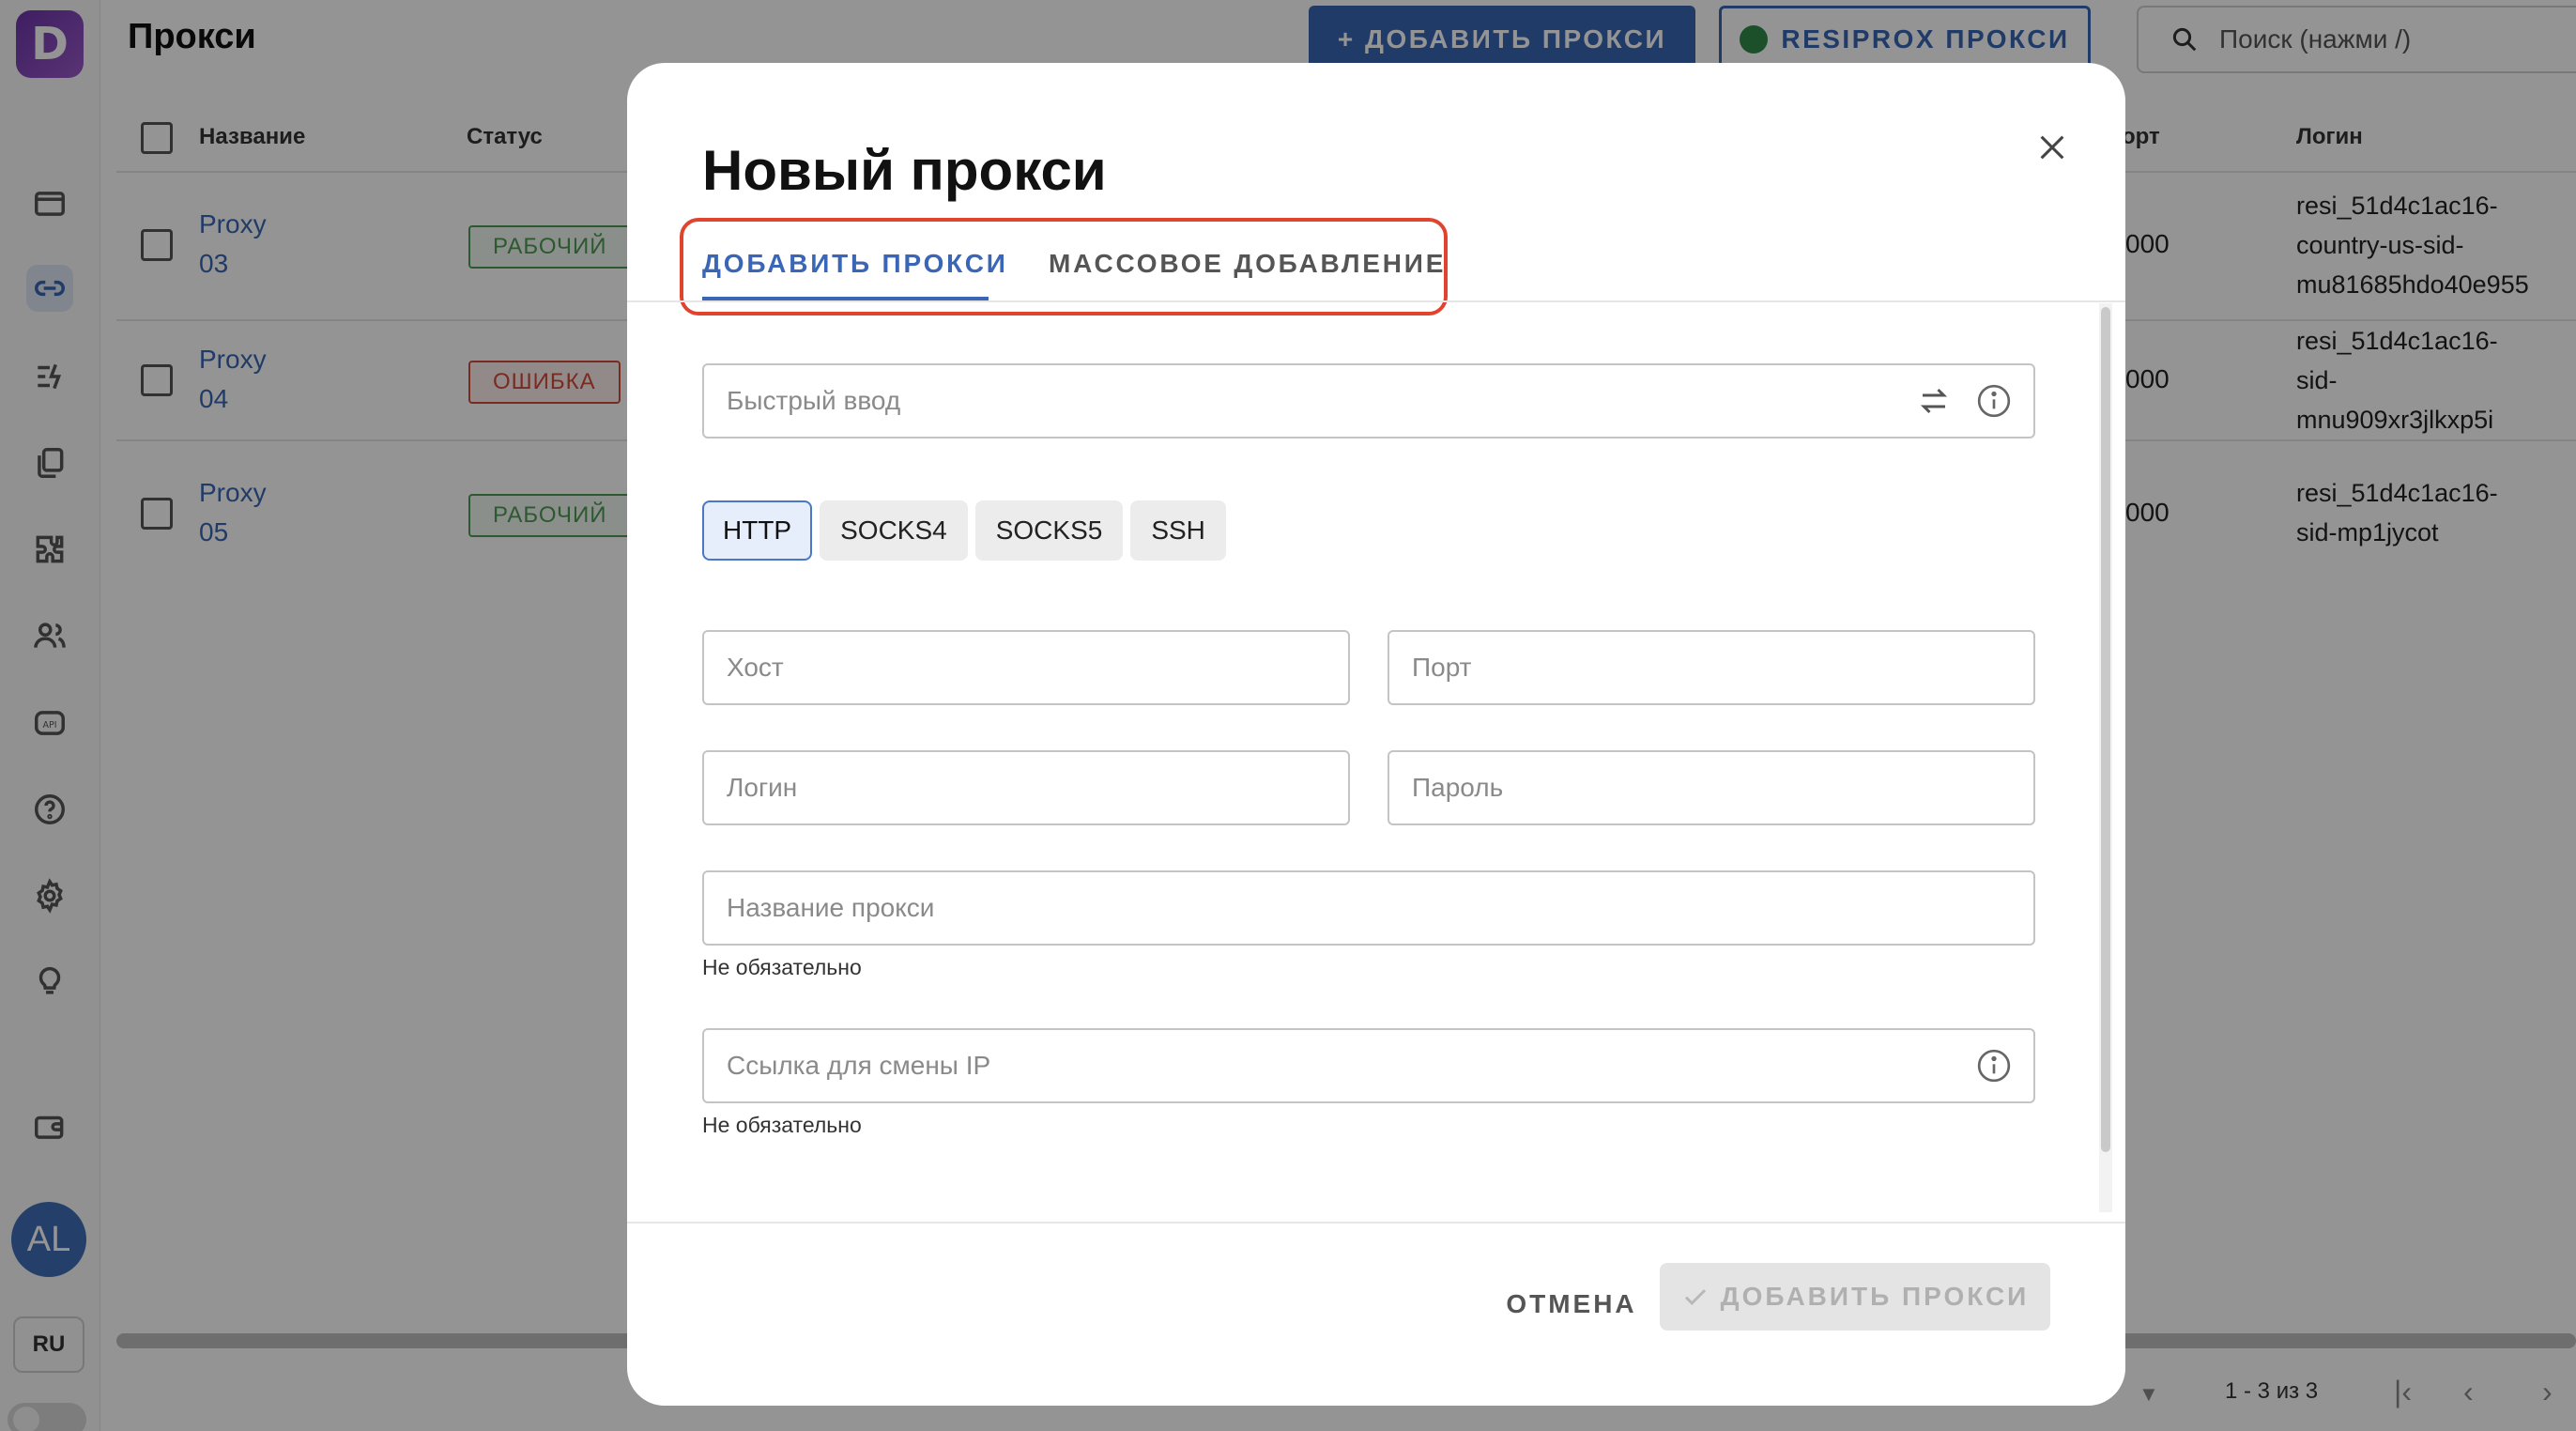 This screenshot has height=1431, width=2576. What do you see at coordinates (1178, 530) in the screenshot?
I see `protocol-ssh: SSH` at bounding box center [1178, 530].